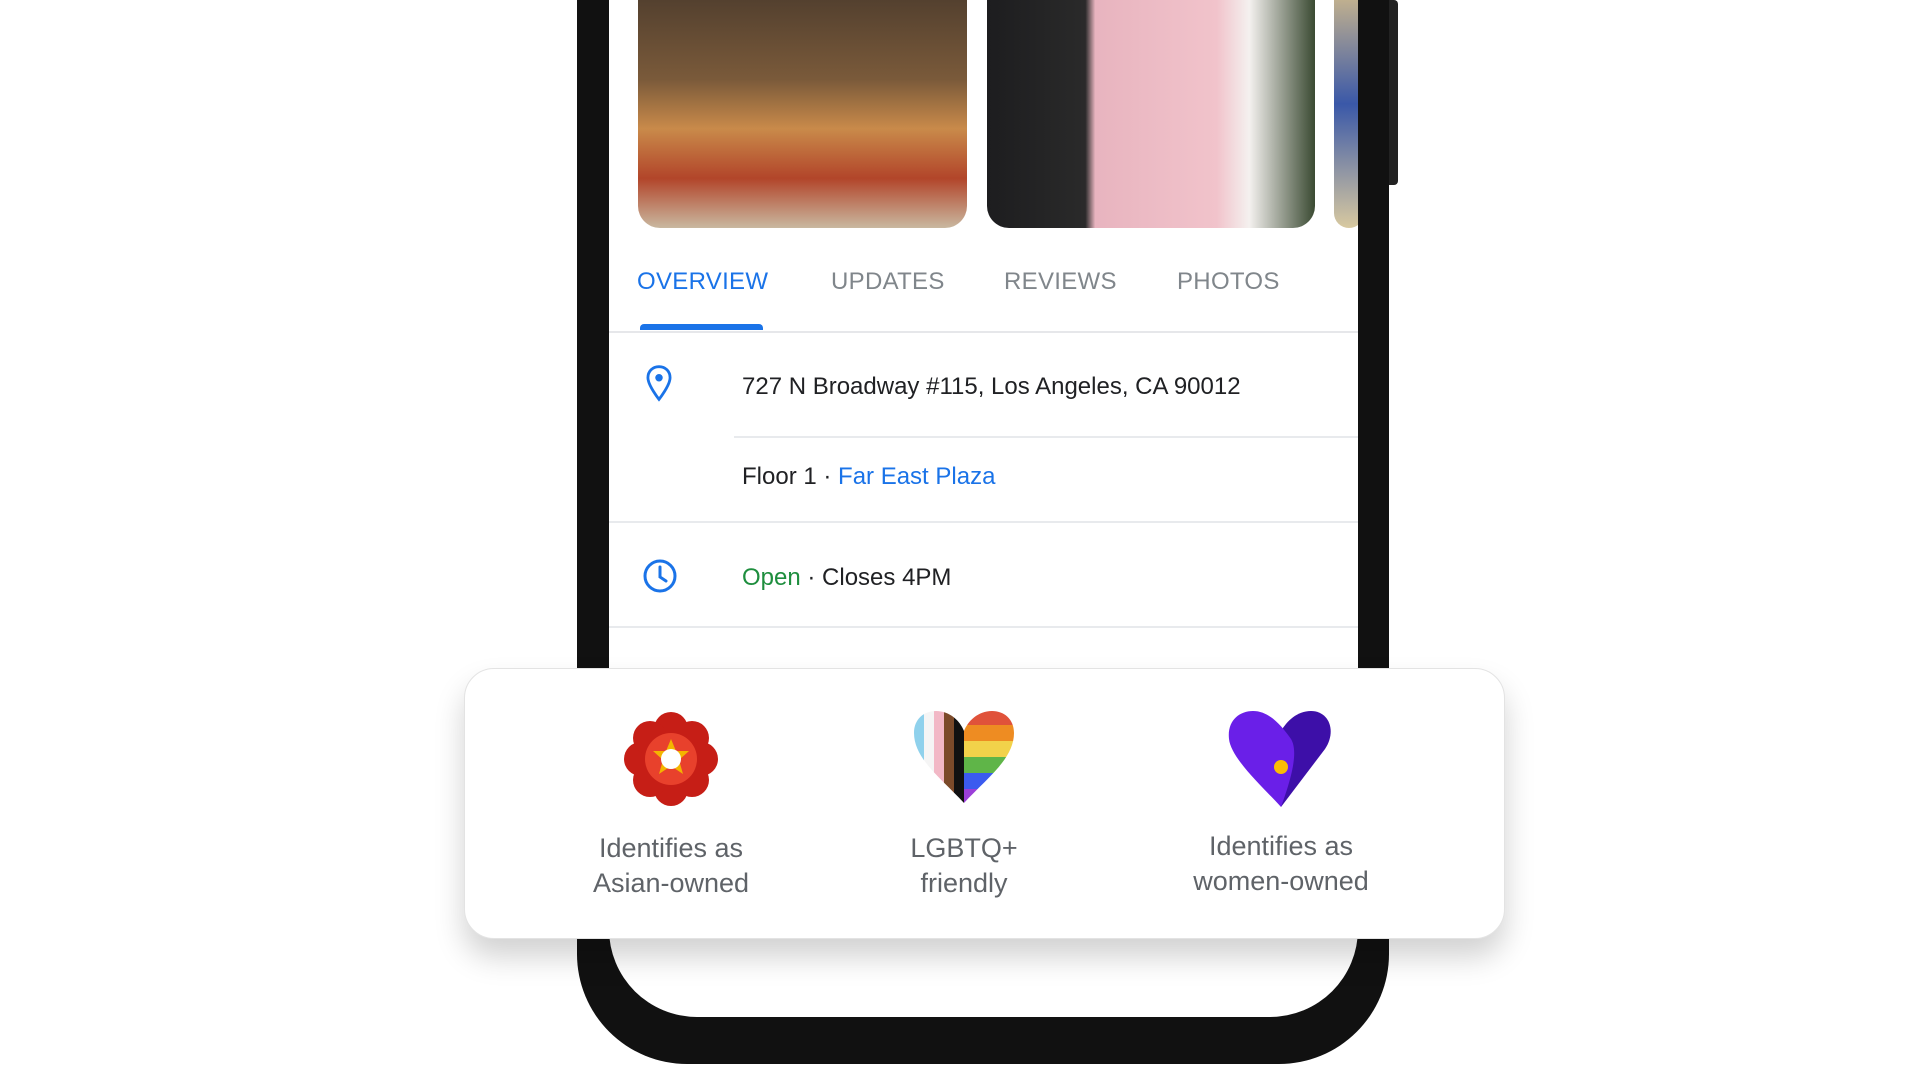  I want to click on lgbtq-heart-icon, so click(964, 757).